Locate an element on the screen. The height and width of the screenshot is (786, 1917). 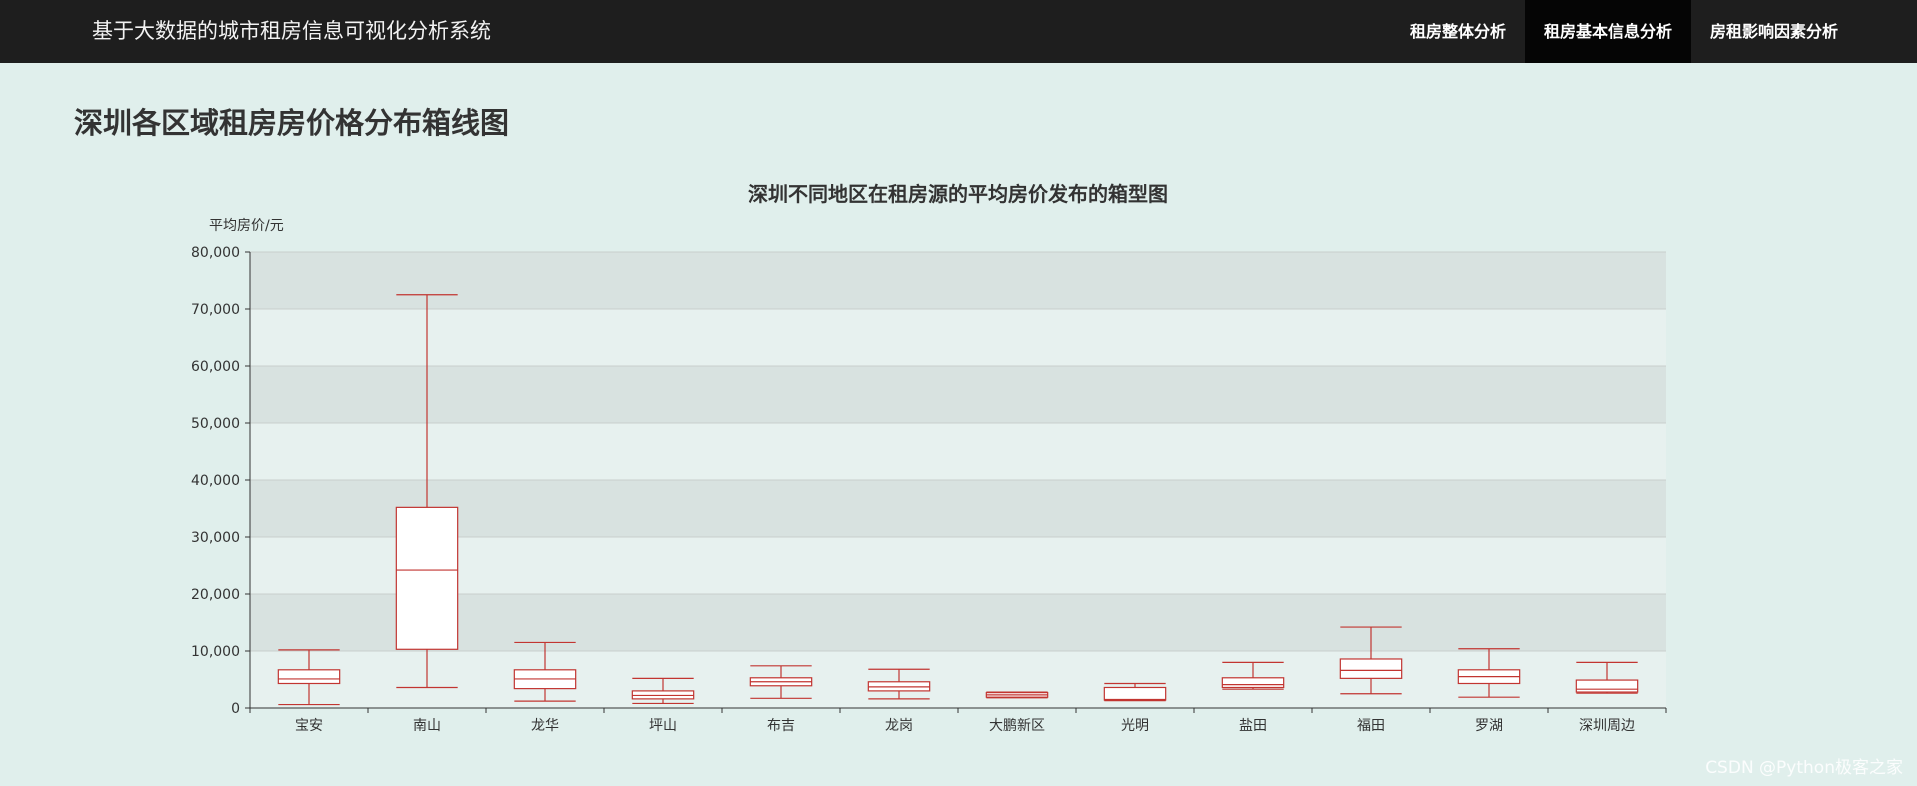
nav-item-basic-info: 租房基本信息分析 is located at coordinates (1607, 31).